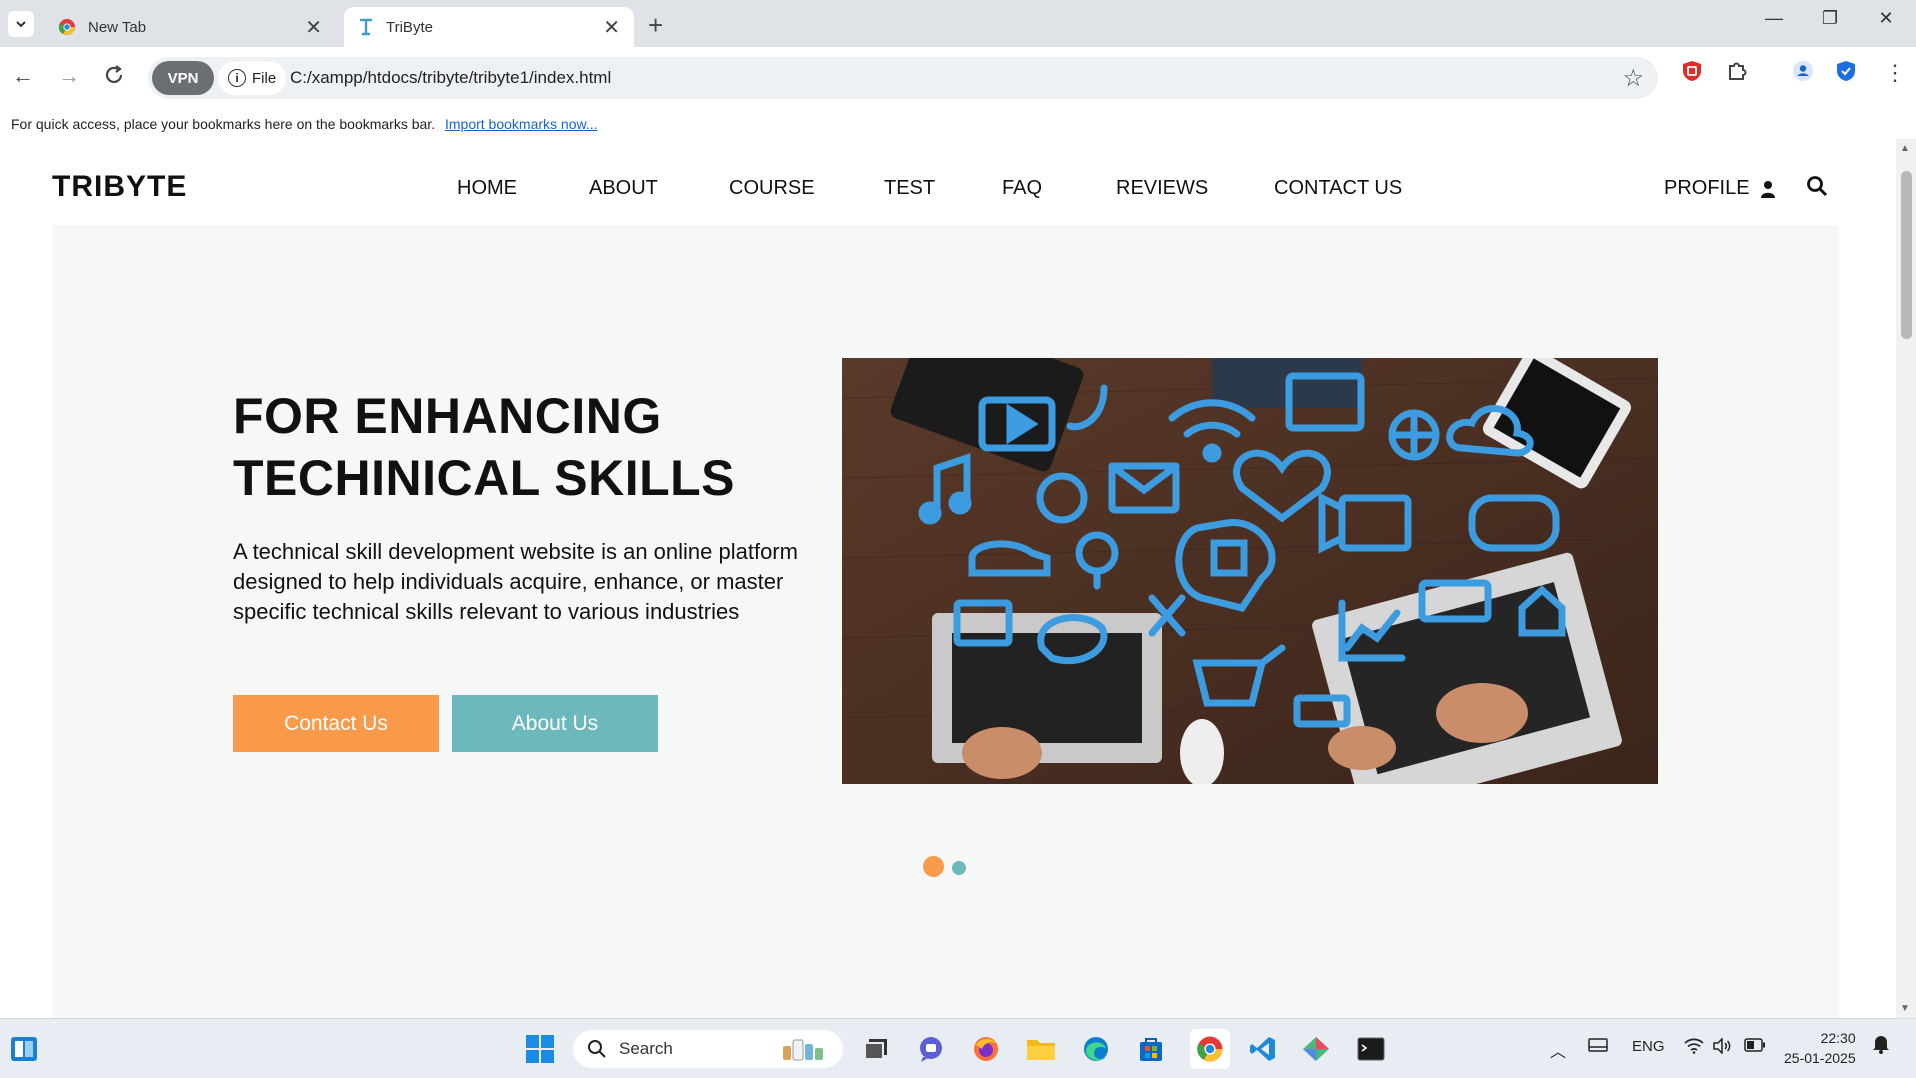  Describe the element at coordinates (1371, 1049) in the screenshot. I see `terminal-icon` at that location.